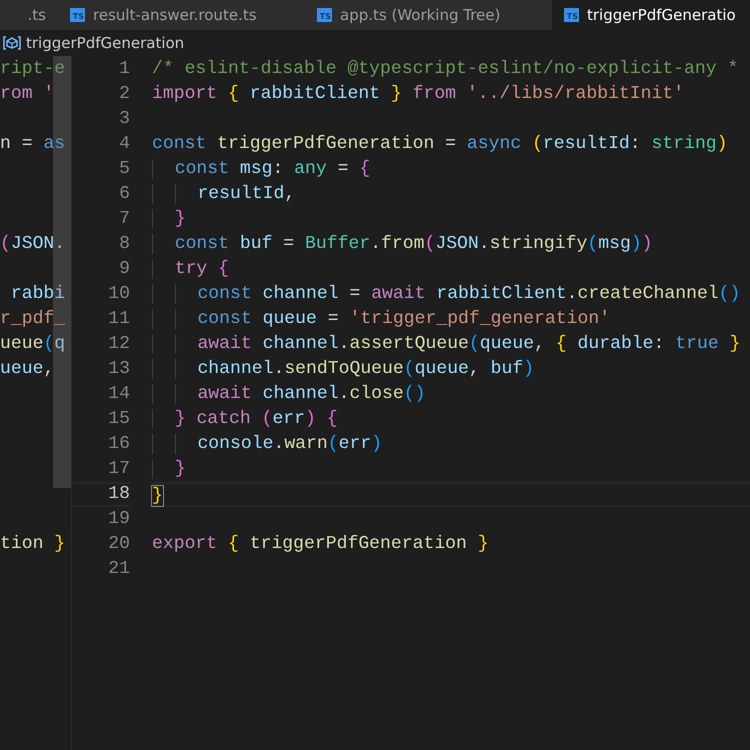 The image size is (750, 750). I want to click on code-line: rom ', so click(27, 94).